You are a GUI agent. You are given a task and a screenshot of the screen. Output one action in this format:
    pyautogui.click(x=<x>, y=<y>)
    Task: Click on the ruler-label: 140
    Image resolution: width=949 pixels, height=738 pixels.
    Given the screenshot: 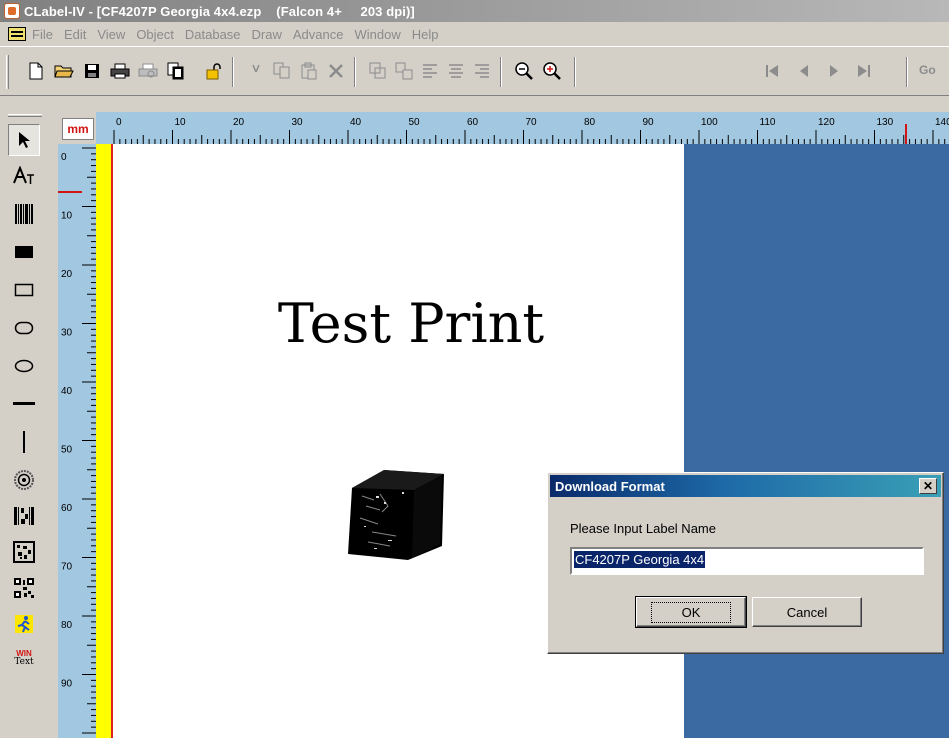 What is the action you would take?
    pyautogui.click(x=942, y=122)
    